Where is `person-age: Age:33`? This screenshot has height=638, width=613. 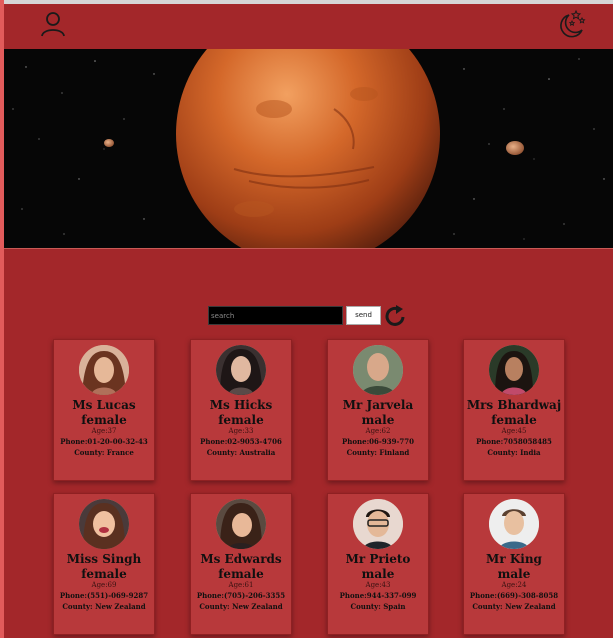 person-age: Age:33 is located at coordinates (241, 431).